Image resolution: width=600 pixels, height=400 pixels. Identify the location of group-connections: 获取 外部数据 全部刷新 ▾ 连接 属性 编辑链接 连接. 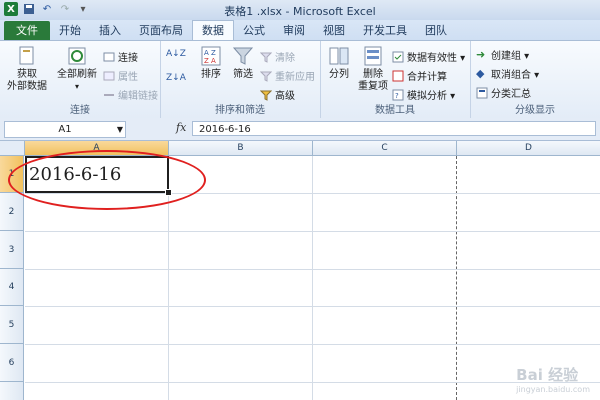
(80, 79).